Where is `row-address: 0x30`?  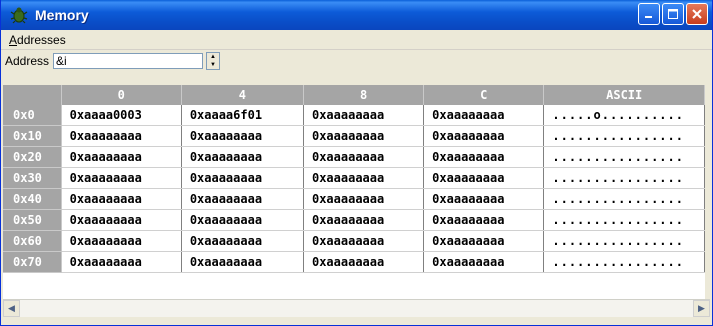
row-address: 0x30 is located at coordinates (32, 178).